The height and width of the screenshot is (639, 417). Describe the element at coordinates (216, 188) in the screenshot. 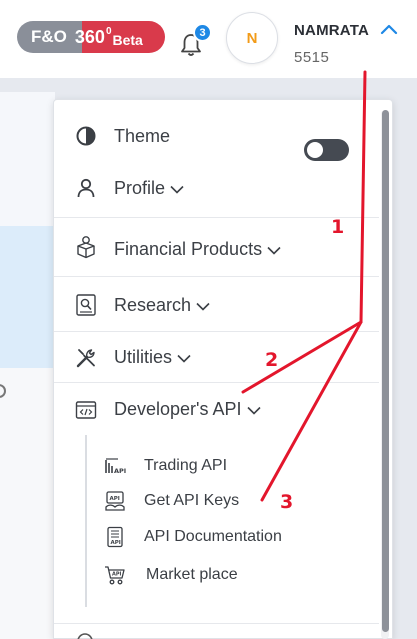

I see `menu-item-profile: Profile` at that location.